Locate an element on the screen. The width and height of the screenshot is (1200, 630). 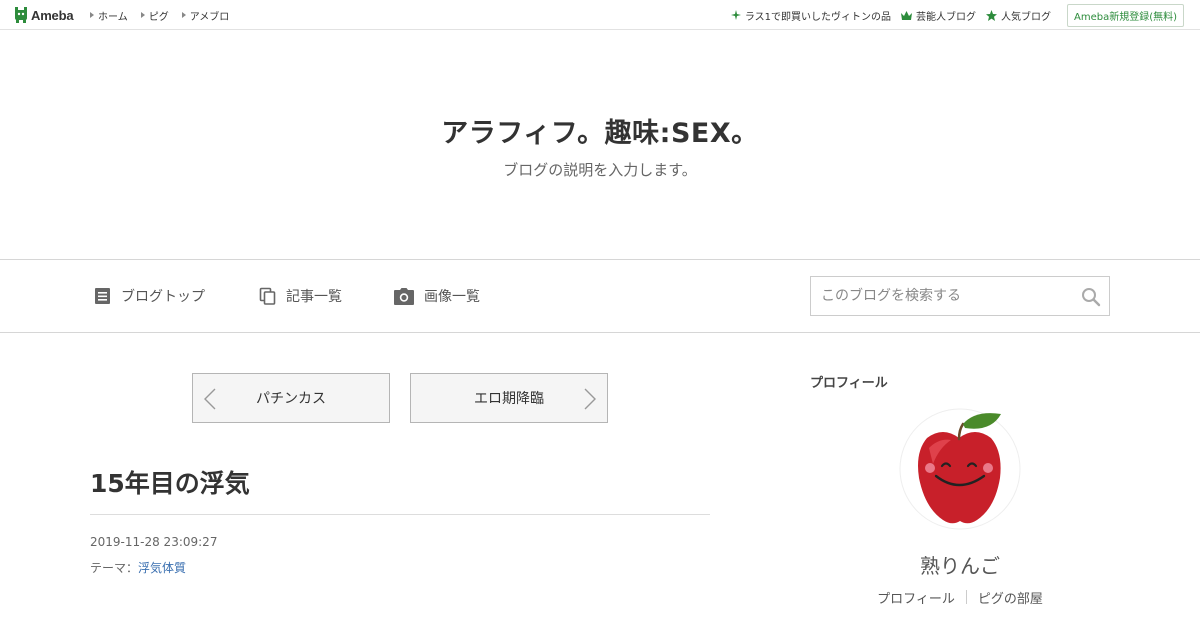
ameba-logo: Ameba is located at coordinates (44, 15).